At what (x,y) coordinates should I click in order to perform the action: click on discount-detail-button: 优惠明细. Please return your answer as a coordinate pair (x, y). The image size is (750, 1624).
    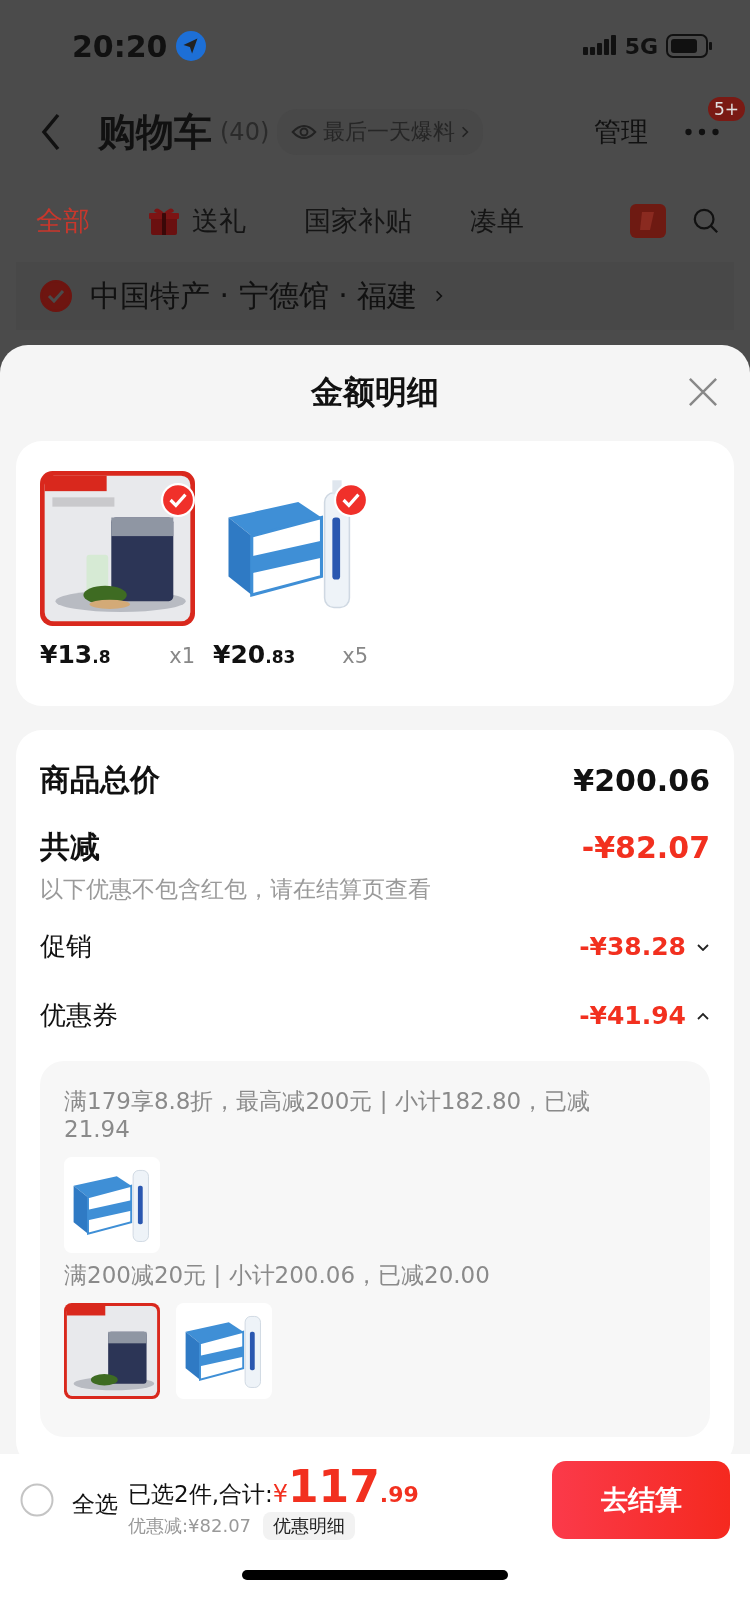
    Looking at the image, I should click on (309, 1525).